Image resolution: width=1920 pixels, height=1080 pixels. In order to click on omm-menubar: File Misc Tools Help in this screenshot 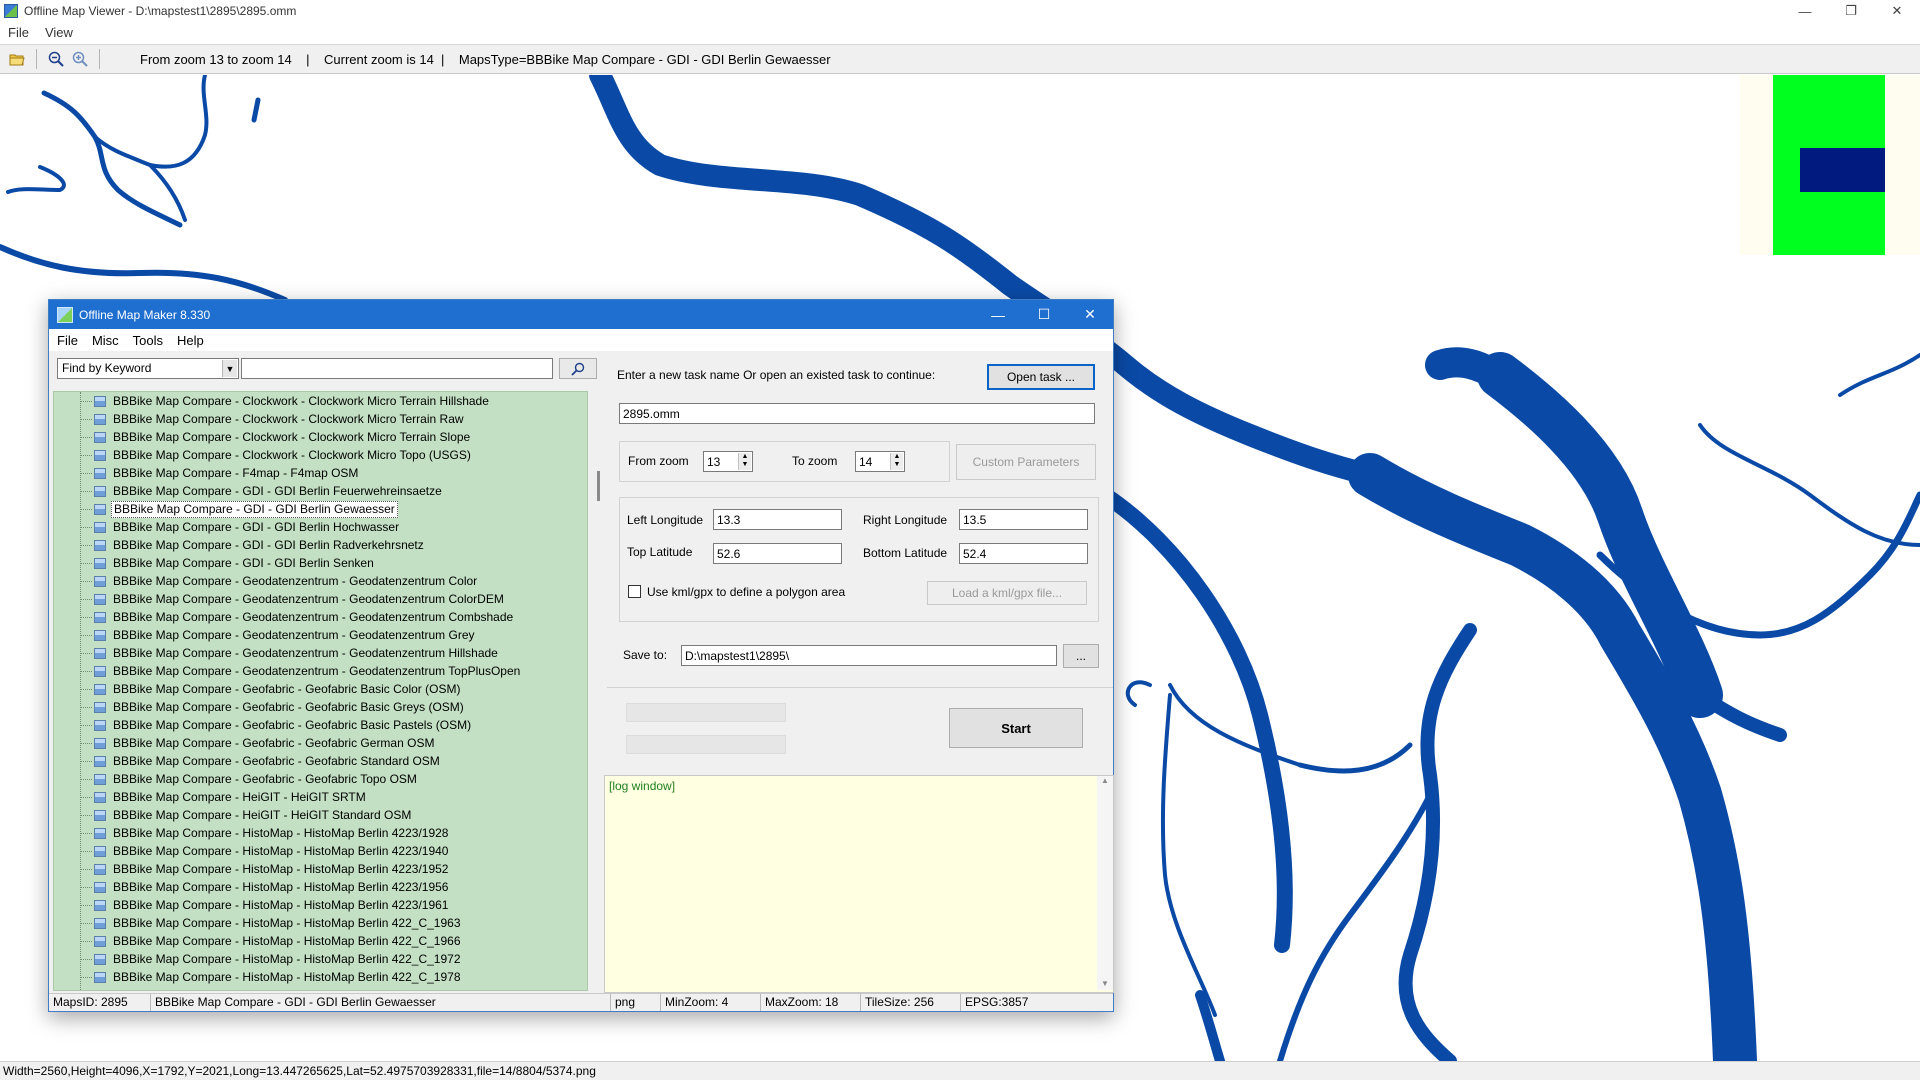, I will do `click(581, 340)`.